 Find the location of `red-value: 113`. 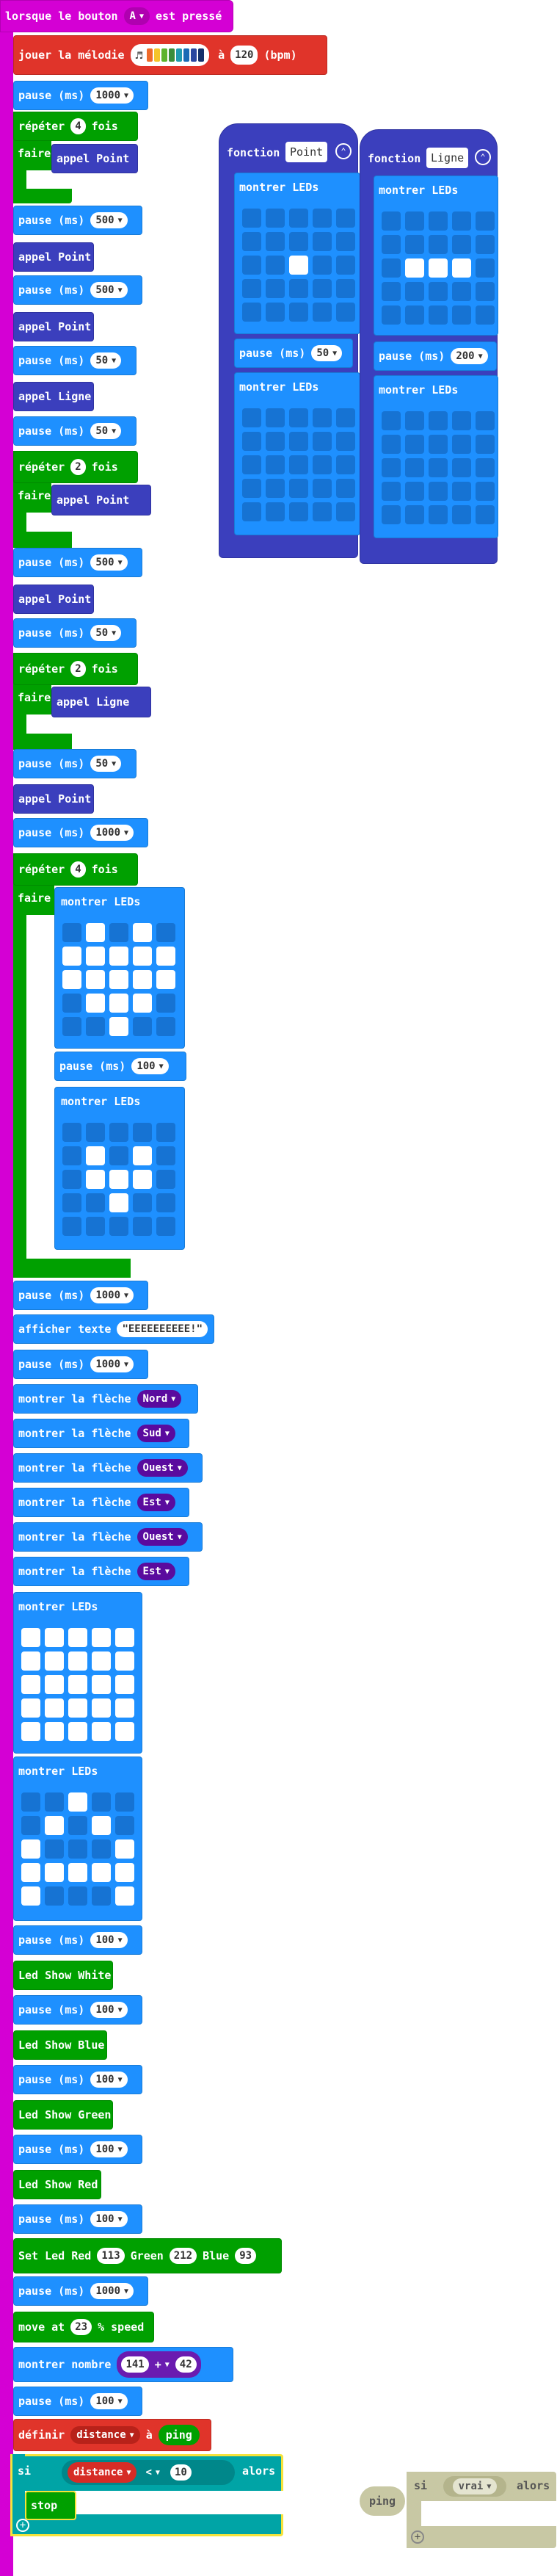

red-value: 113 is located at coordinates (111, 2256).